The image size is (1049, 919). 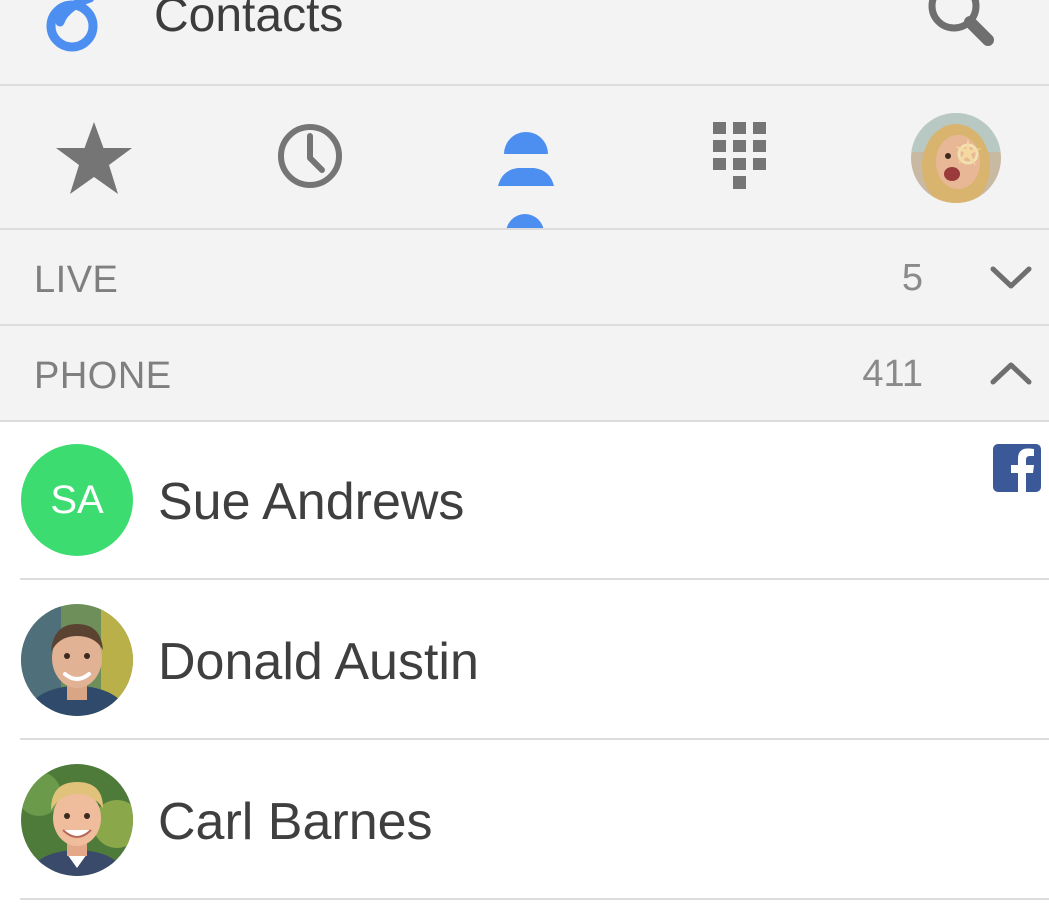 I want to click on star-icon, so click(x=94, y=158).